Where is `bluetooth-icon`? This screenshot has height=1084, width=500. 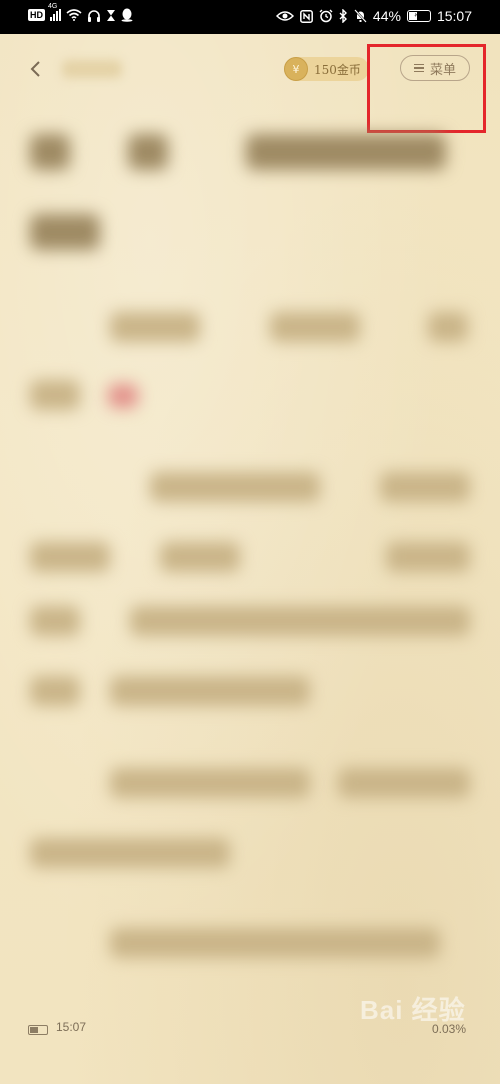
bluetooth-icon is located at coordinates (343, 16).